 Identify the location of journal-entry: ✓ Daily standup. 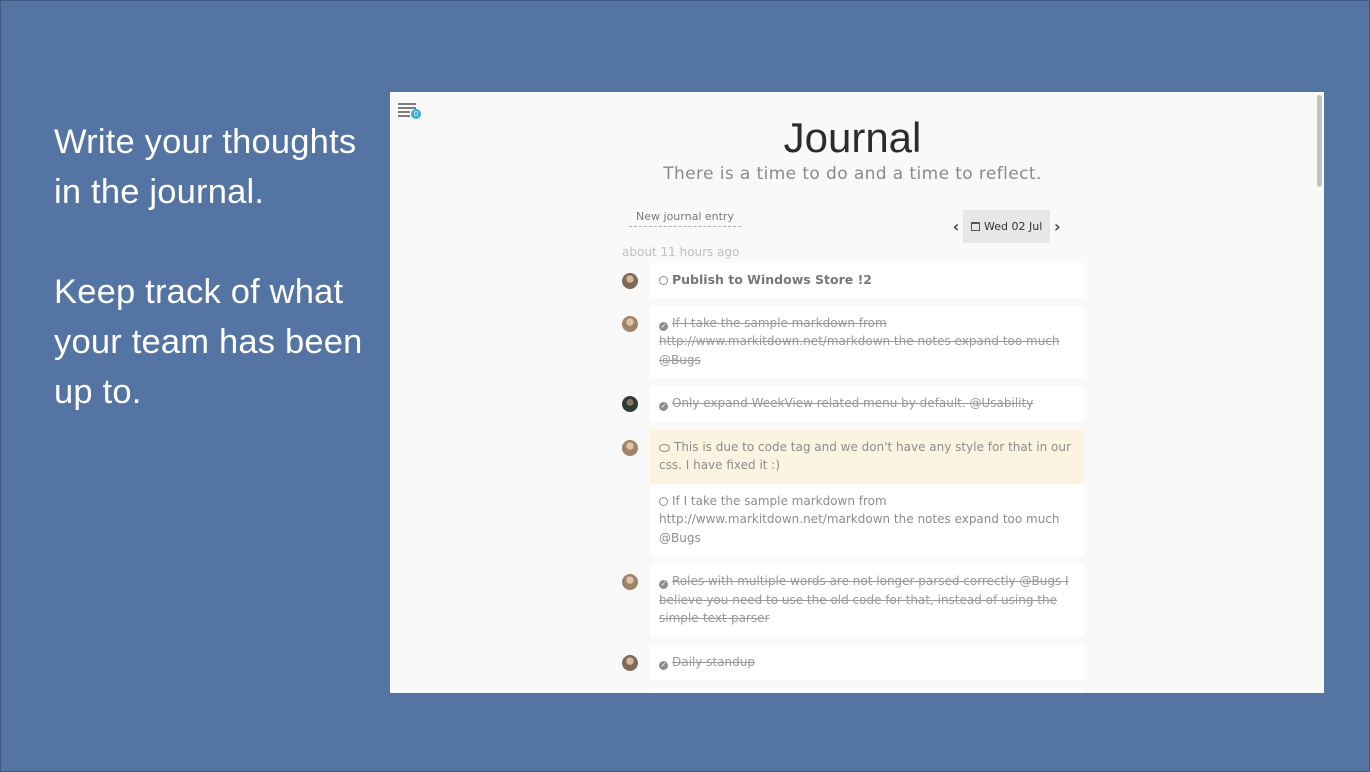
(853, 662).